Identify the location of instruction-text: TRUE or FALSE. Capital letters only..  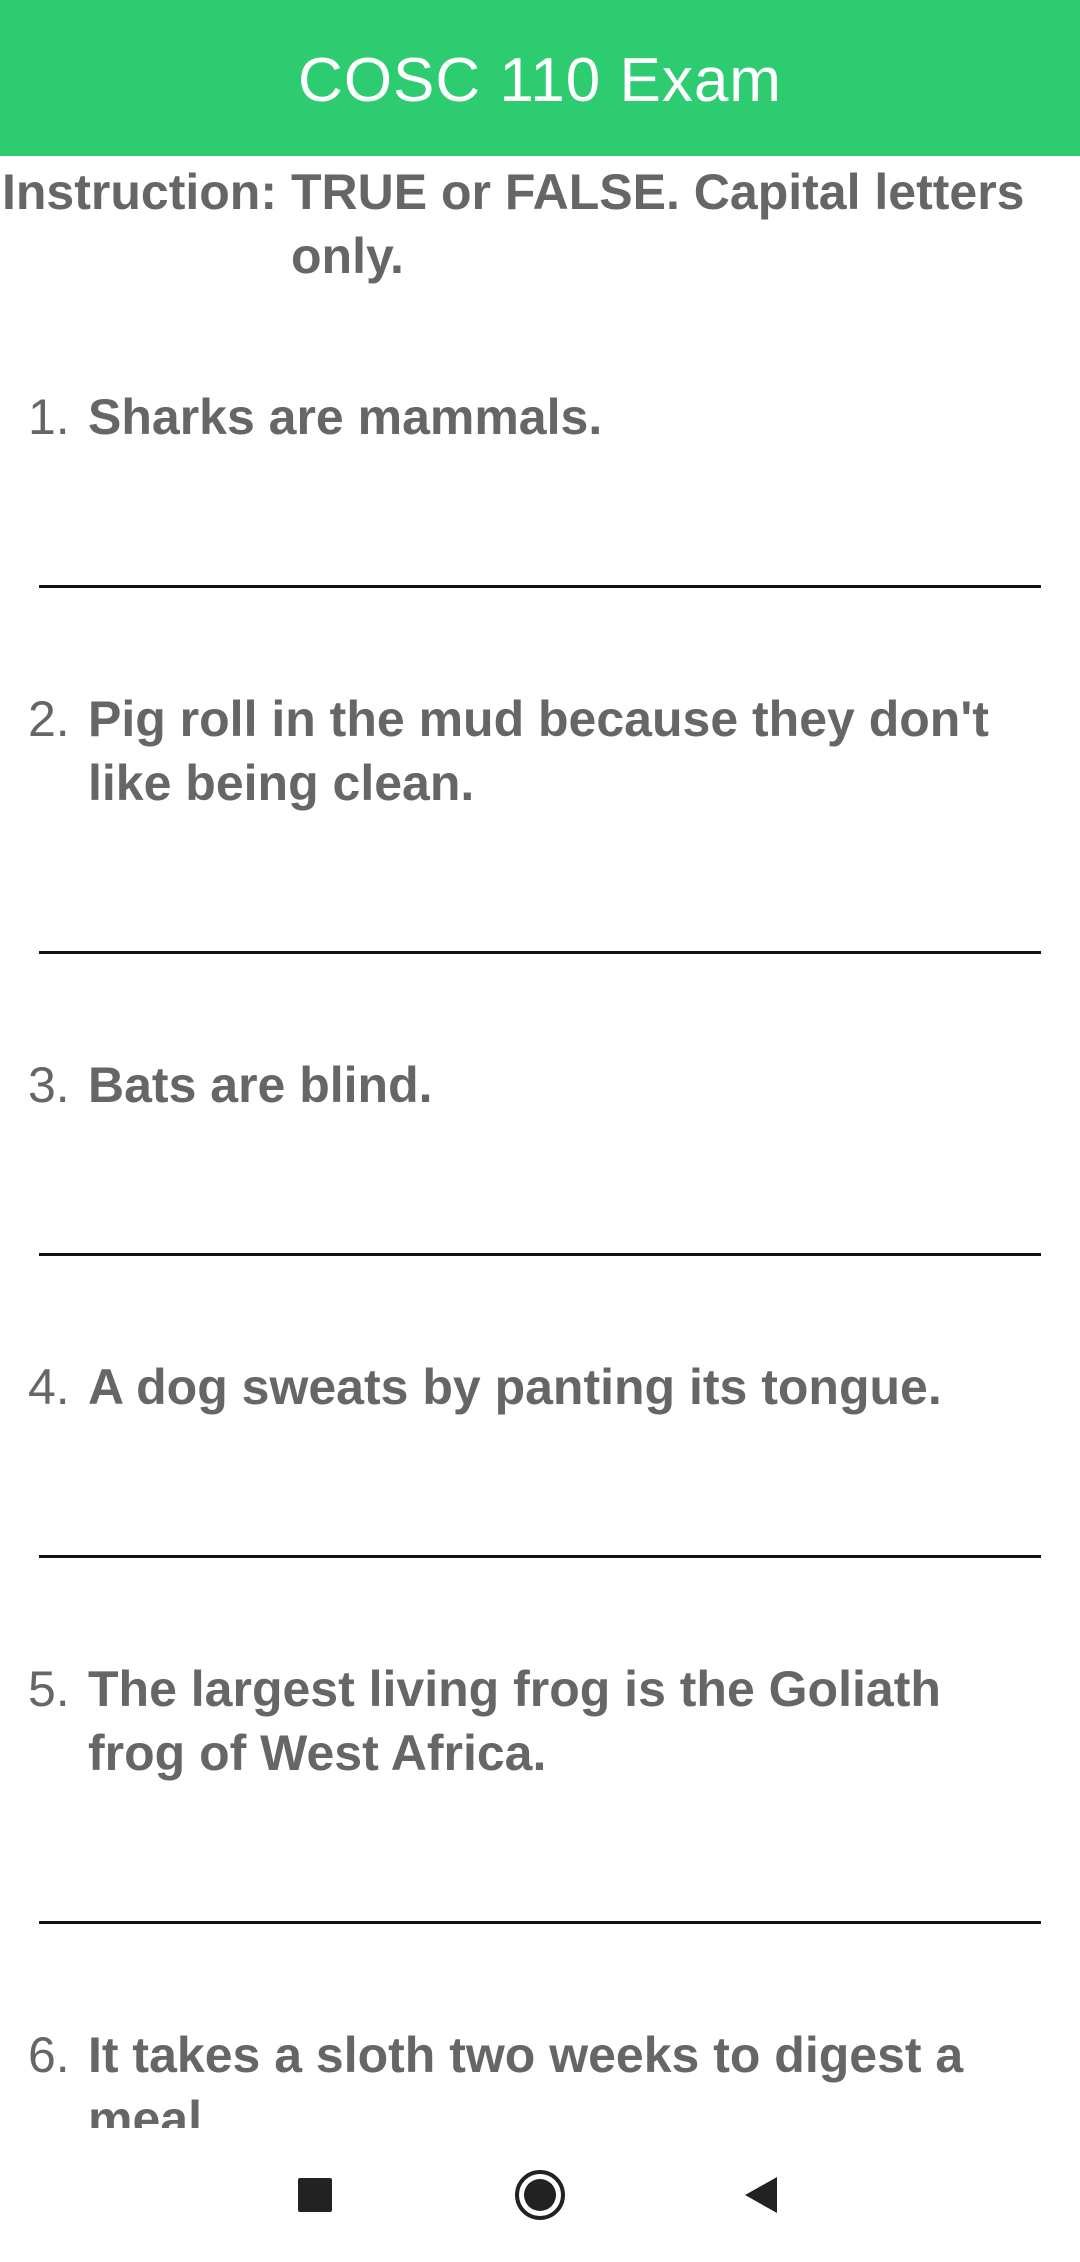
(657, 224).